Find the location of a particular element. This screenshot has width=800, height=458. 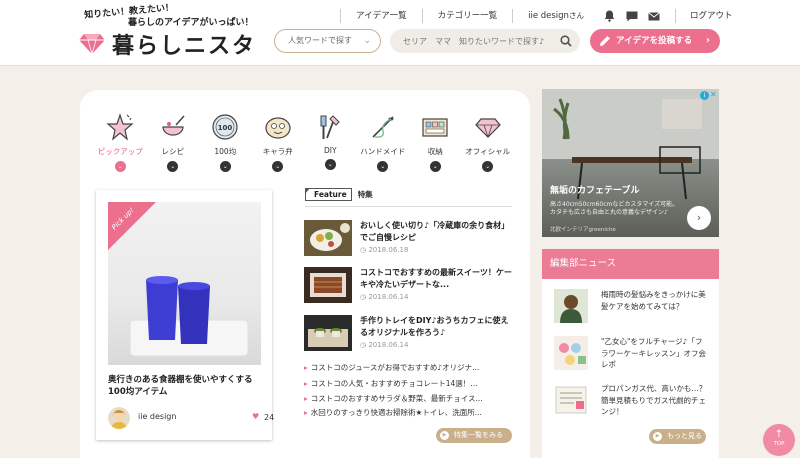

ad-source: 北欧インテリアgreeniche is located at coordinates (583, 230).